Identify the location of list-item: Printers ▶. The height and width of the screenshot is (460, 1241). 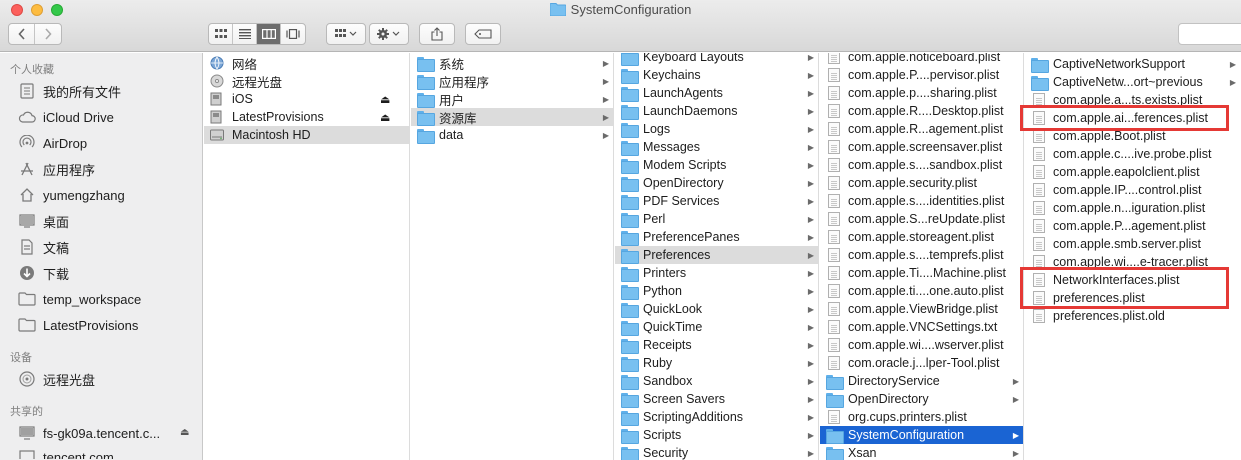
(716, 273).